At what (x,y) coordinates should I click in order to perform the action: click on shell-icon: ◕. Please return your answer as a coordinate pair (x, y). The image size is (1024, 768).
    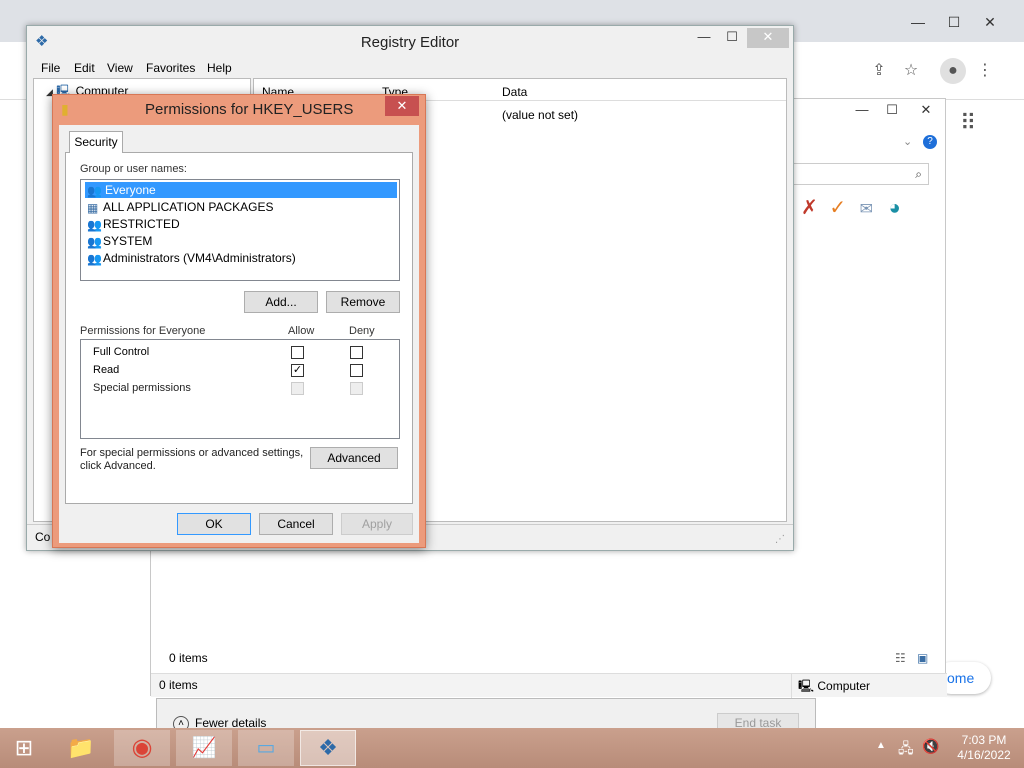
    Looking at the image, I should click on (895, 208).